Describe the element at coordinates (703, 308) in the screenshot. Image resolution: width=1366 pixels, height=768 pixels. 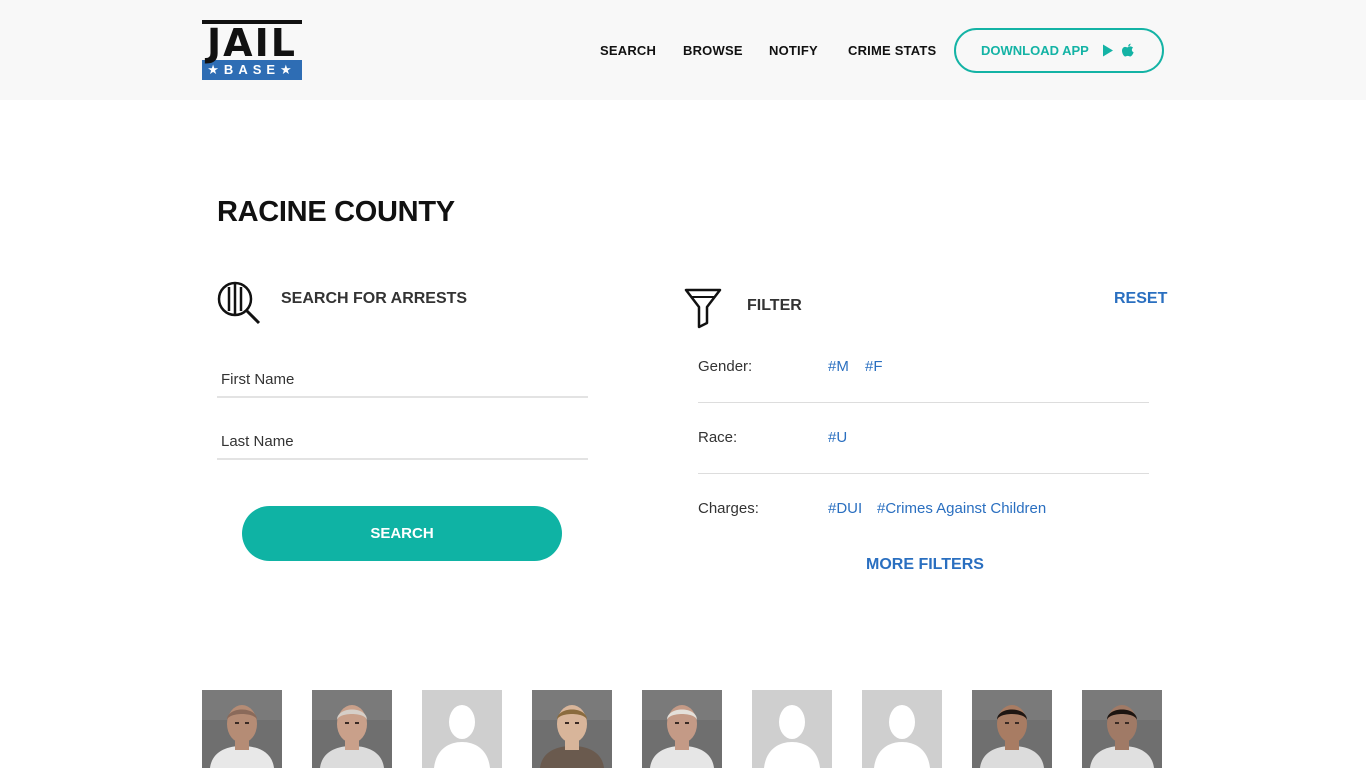
I see `filter-icon` at that location.